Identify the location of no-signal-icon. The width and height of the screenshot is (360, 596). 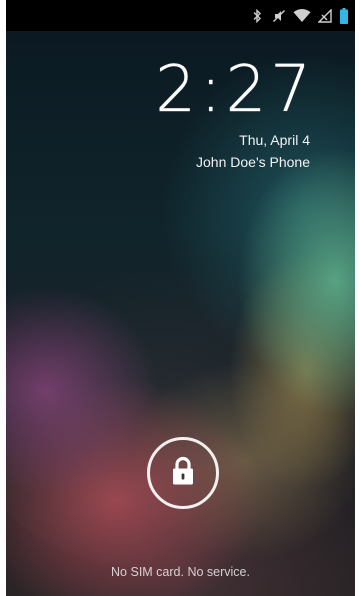
(325, 16).